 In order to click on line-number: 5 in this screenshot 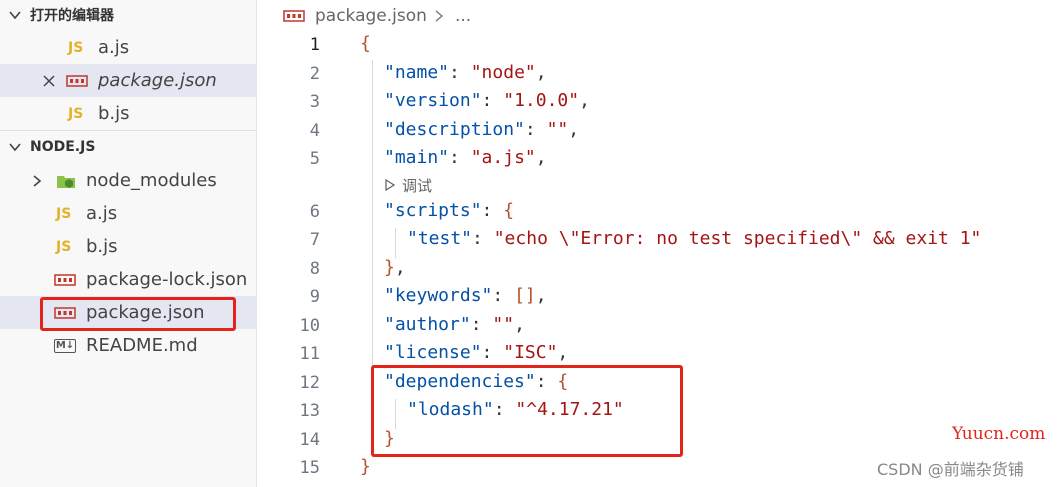, I will do `click(314, 159)`.